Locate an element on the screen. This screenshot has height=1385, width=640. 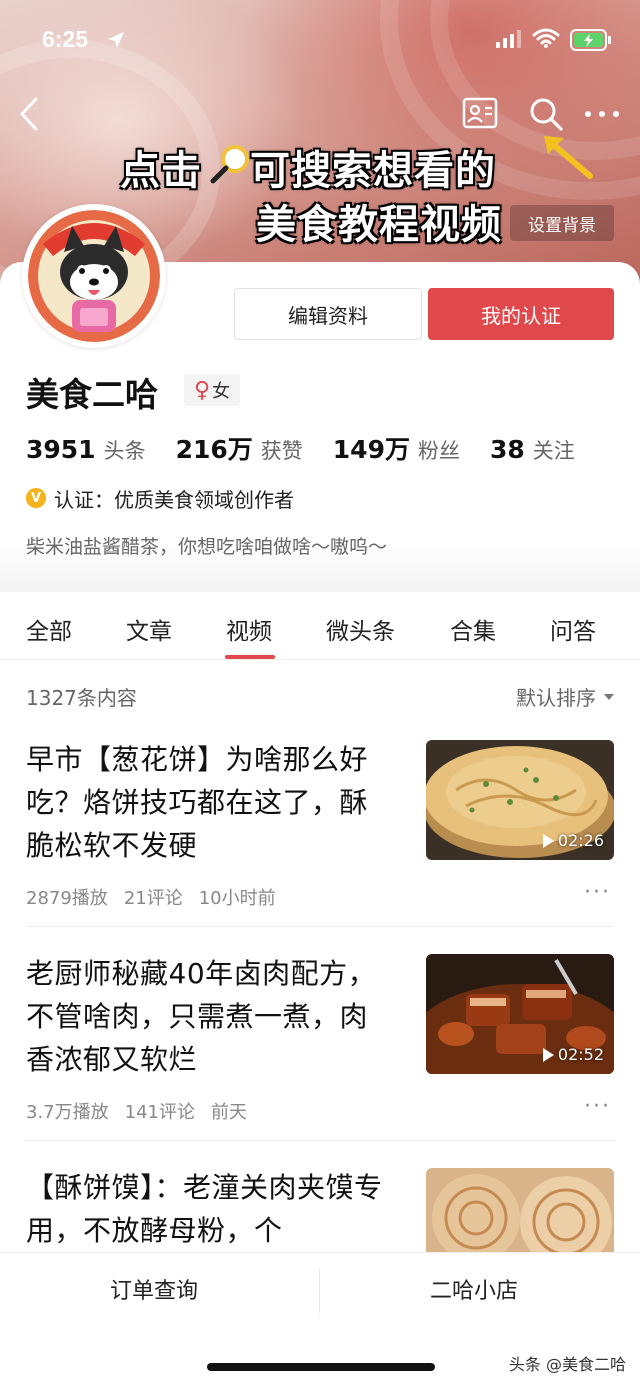
banner-hint-line1: 点击 可搜索想看的 is located at coordinates (308, 167).